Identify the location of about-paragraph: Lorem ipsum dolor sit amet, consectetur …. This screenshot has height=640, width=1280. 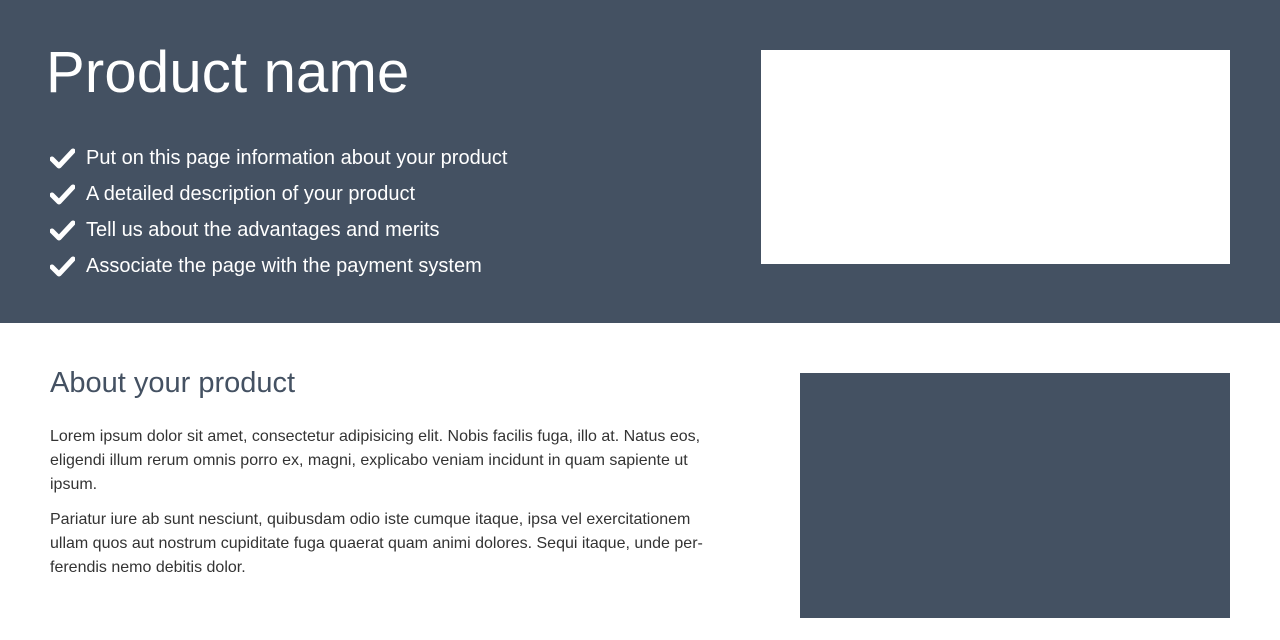
(375, 460).